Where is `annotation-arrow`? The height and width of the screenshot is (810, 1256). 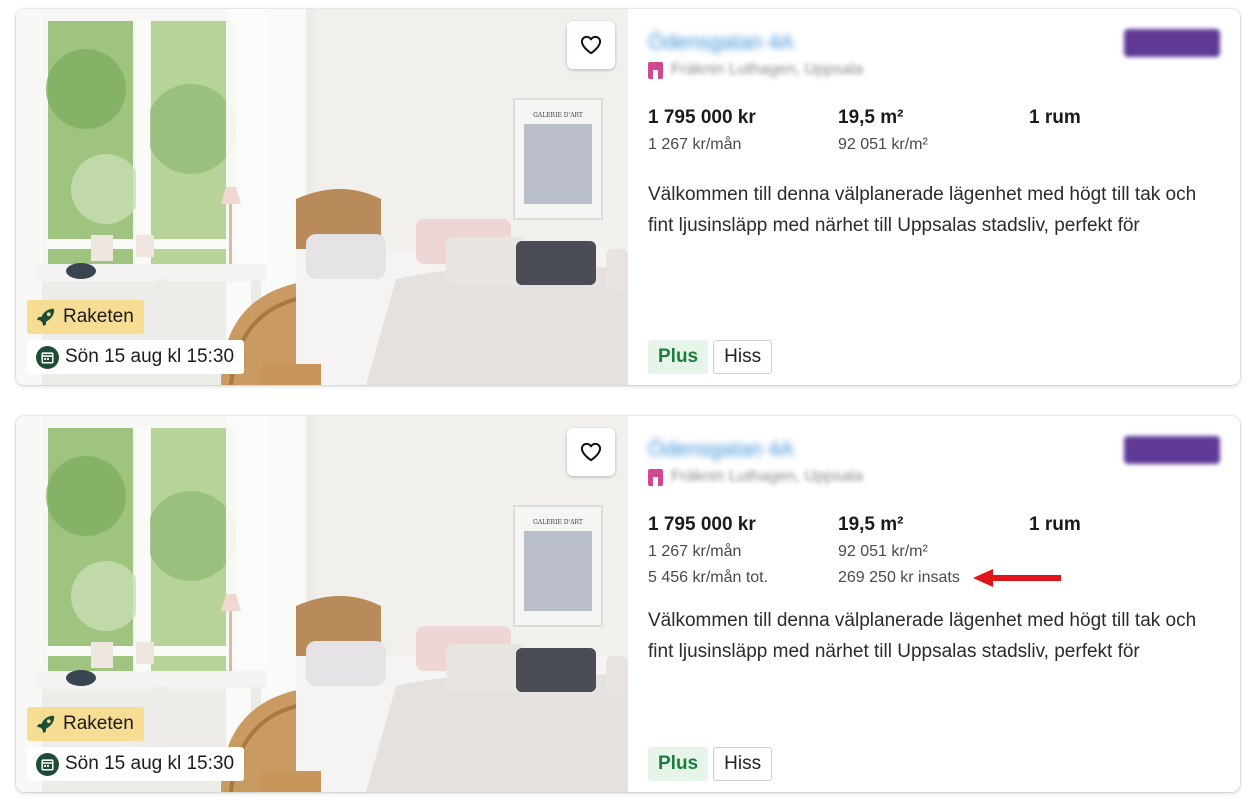 annotation-arrow is located at coordinates (1017, 578).